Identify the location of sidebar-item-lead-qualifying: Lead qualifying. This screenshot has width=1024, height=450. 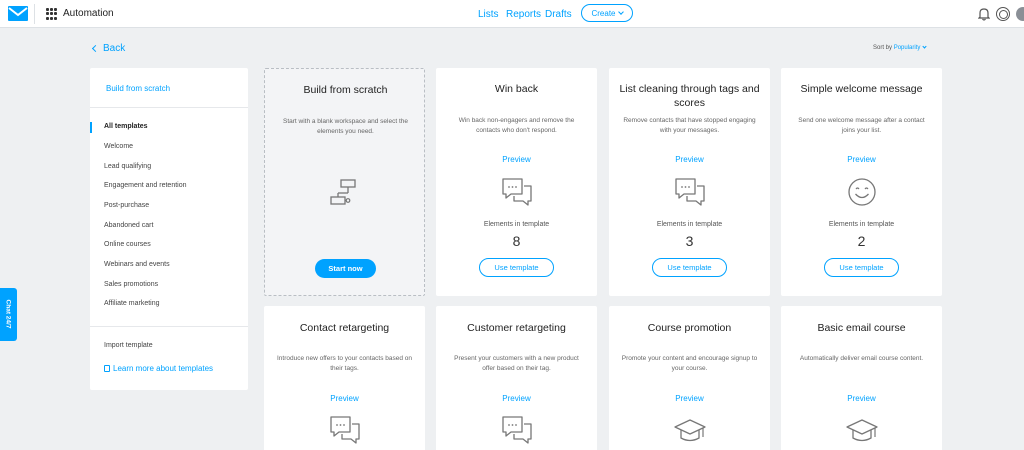
(127, 166).